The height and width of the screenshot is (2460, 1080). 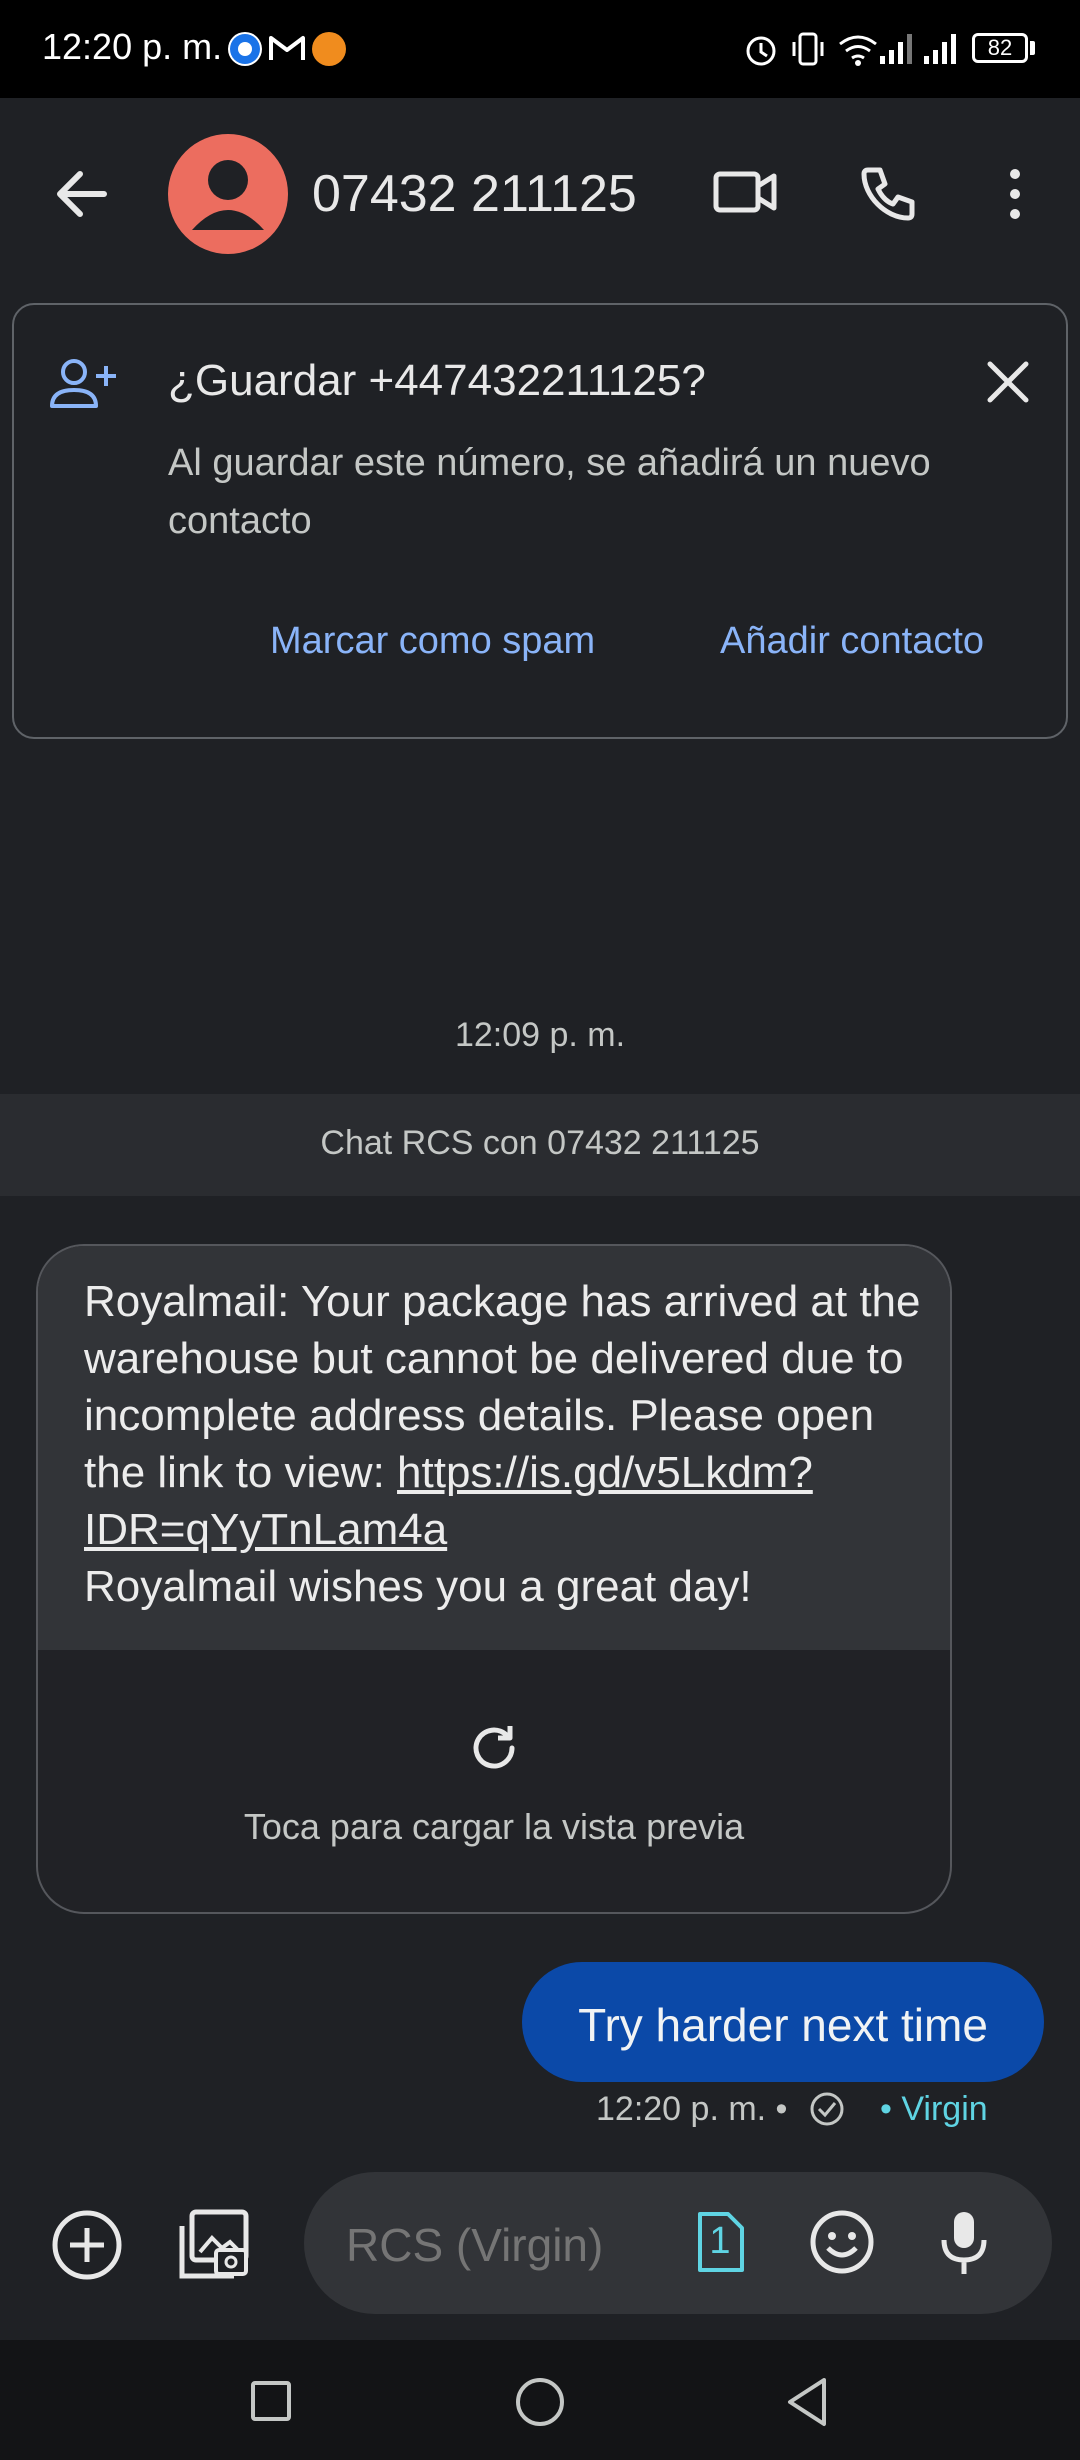 I want to click on recents-icon, so click(x=271, y=2403).